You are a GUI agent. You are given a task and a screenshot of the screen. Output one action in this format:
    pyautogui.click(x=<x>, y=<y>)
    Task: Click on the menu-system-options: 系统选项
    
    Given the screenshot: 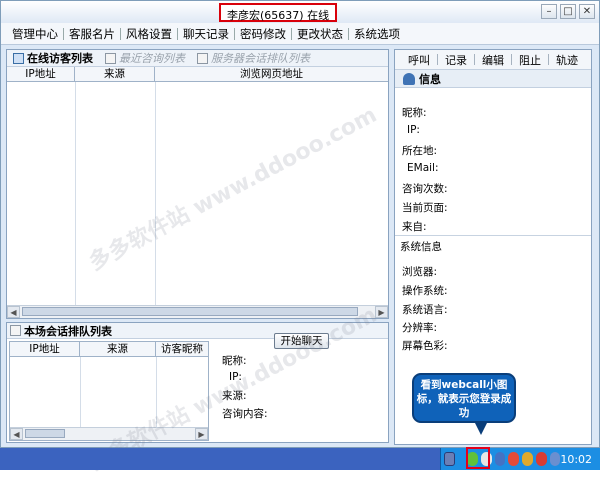 What is the action you would take?
    pyautogui.click(x=377, y=34)
    